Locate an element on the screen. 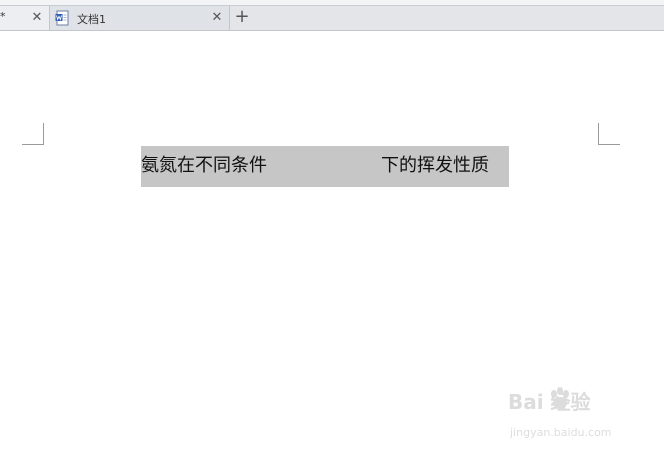 This screenshot has height=460, width=664. watermark-sub-text: jingyan.baidu.com is located at coordinates (561, 432).